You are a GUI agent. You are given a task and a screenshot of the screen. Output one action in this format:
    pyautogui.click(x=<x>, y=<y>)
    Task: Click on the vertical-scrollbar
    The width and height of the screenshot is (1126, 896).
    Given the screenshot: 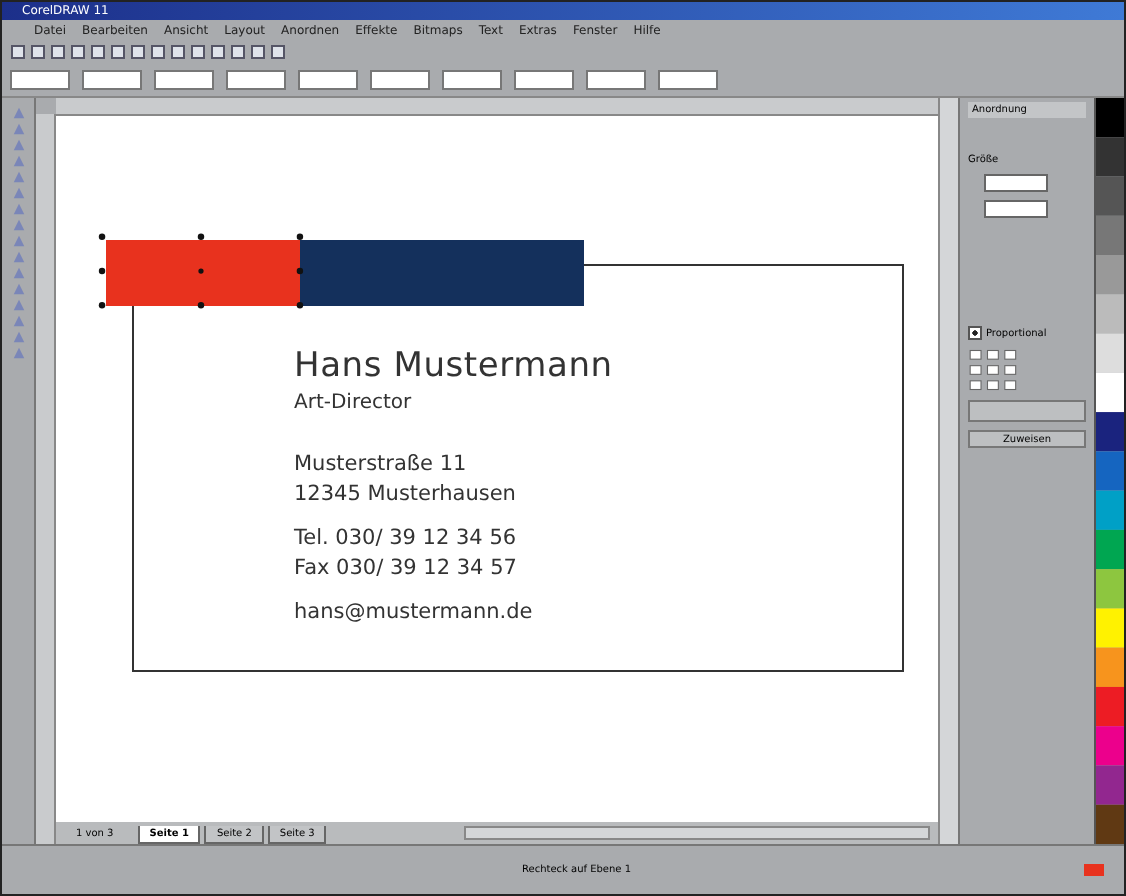 What is the action you would take?
    pyautogui.click(x=948, y=471)
    